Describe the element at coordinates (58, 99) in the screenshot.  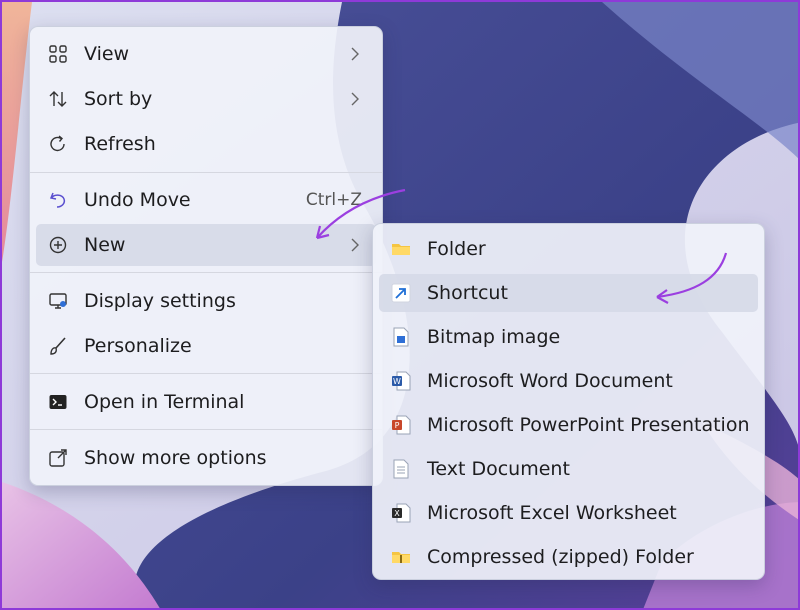
I see `sort-arrows-icon` at that location.